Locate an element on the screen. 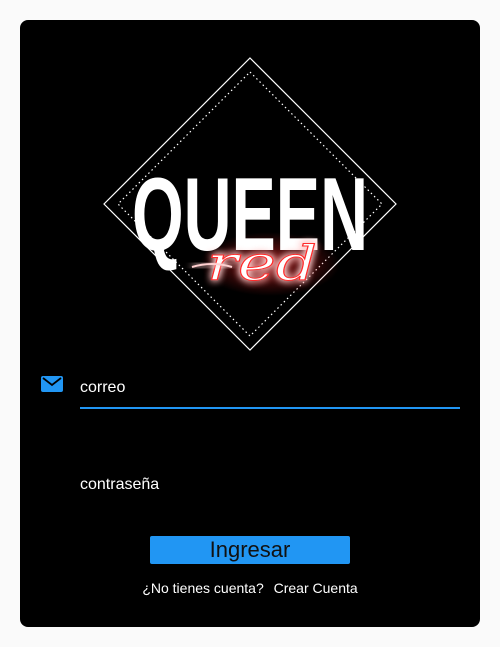 This screenshot has height=647, width=500. email-field is located at coordinates (250, 390).